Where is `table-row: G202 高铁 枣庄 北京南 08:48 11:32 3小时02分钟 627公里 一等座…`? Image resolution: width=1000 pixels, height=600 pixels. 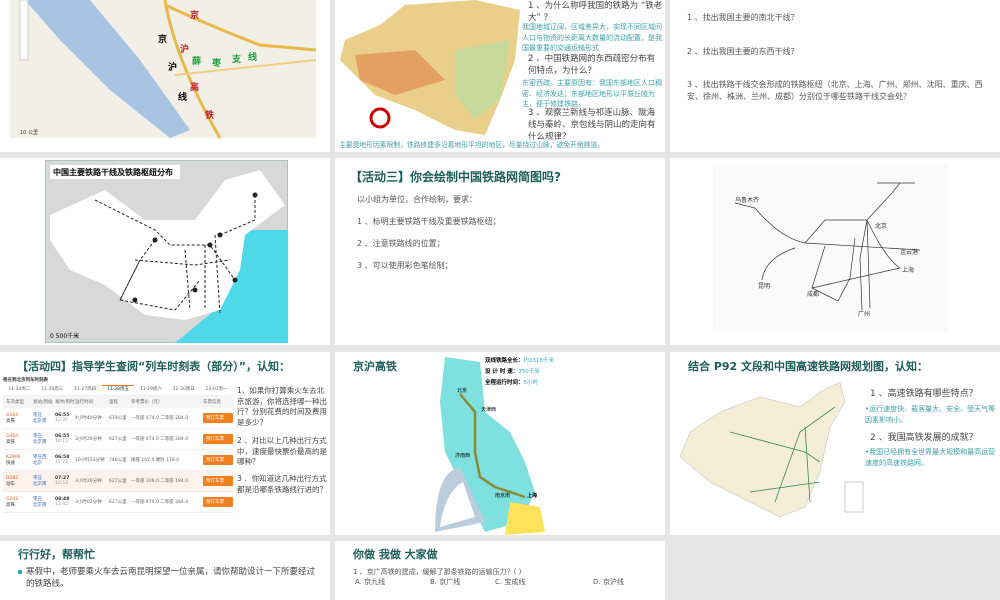
table-row: G202 高铁 枣庄 北京南 08:48 11:32 3小时02分钟 627公里 一等座… is located at coordinates (118, 502).